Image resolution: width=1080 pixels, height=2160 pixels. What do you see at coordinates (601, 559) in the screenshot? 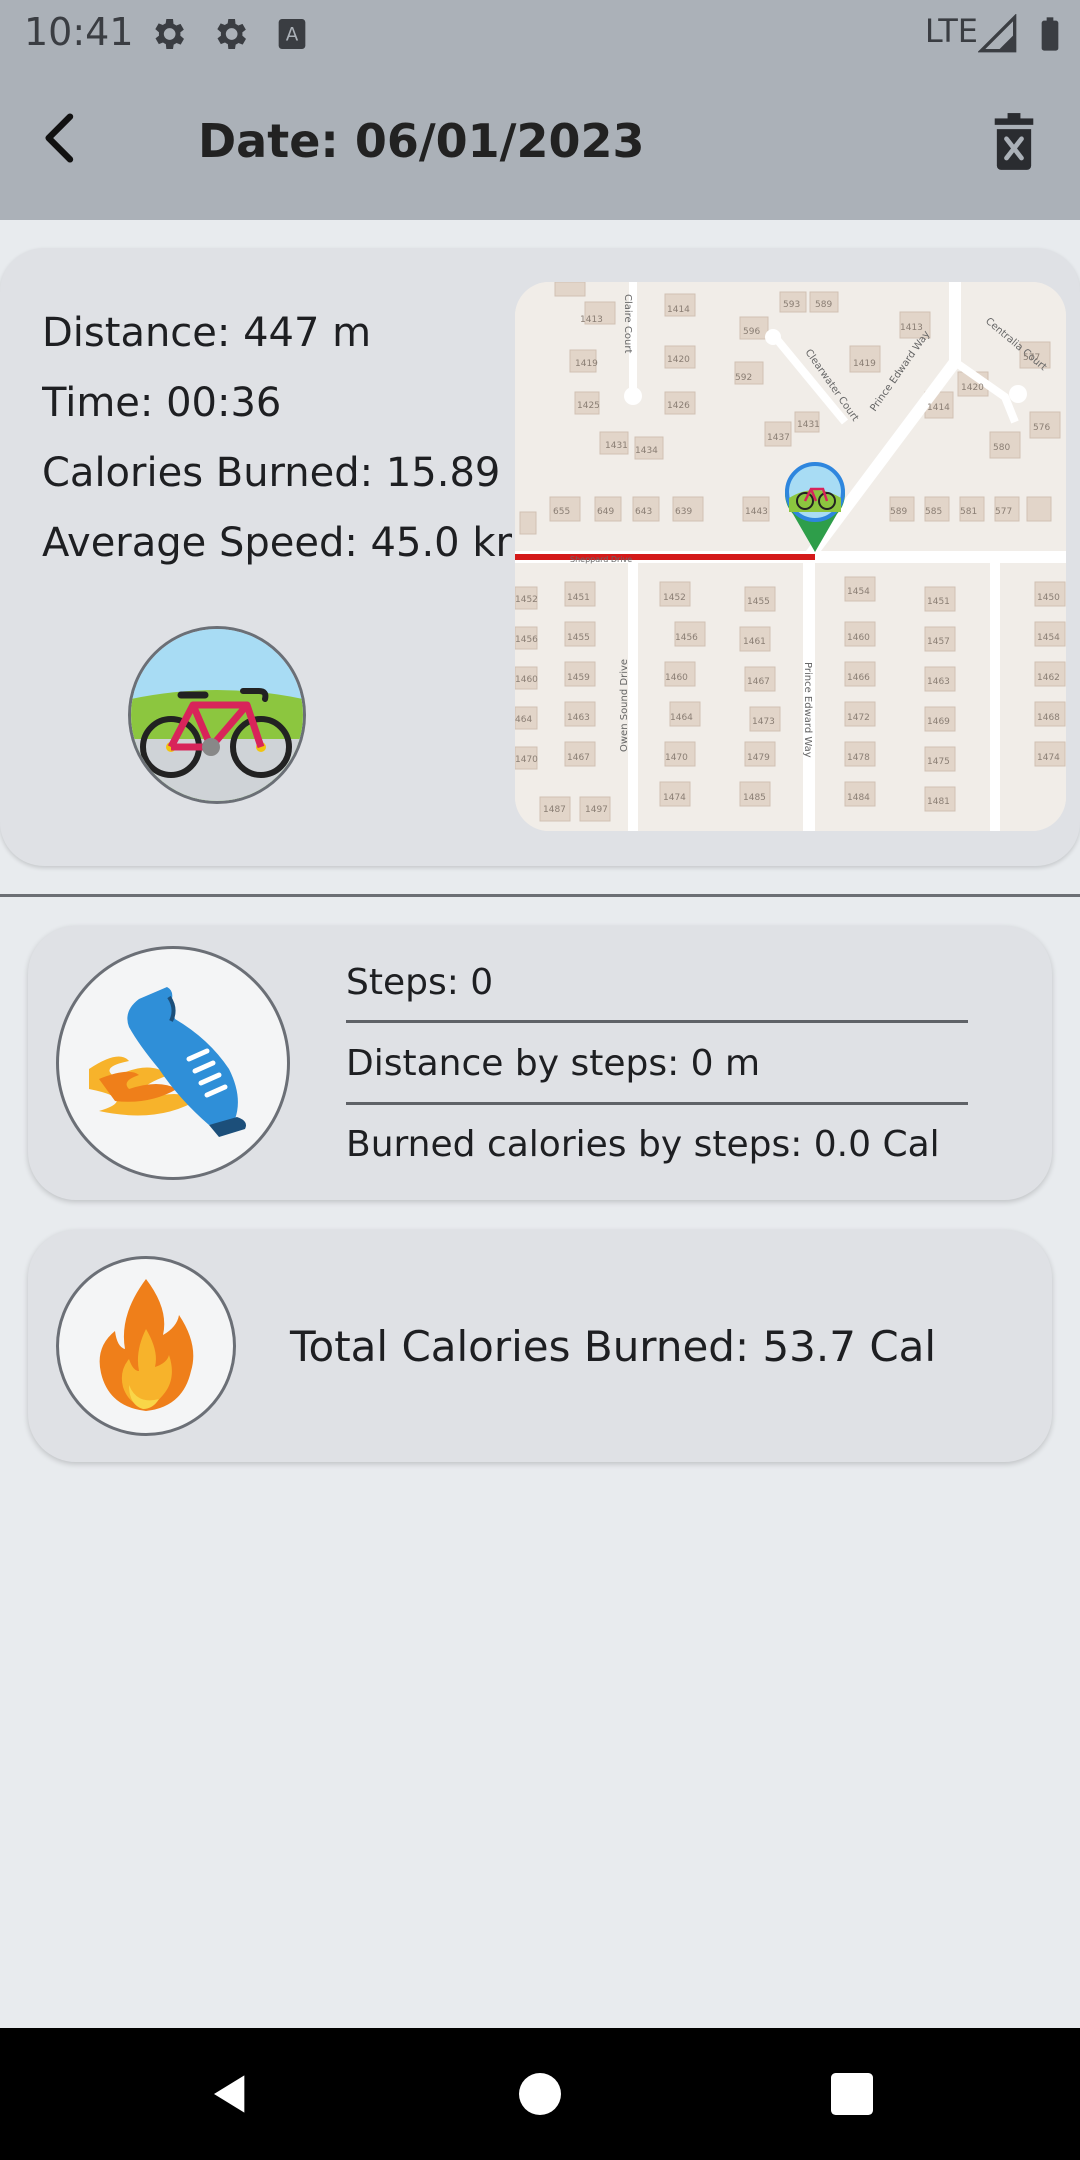
I see `svg-text: Sheppard Drive` at bounding box center [601, 559].